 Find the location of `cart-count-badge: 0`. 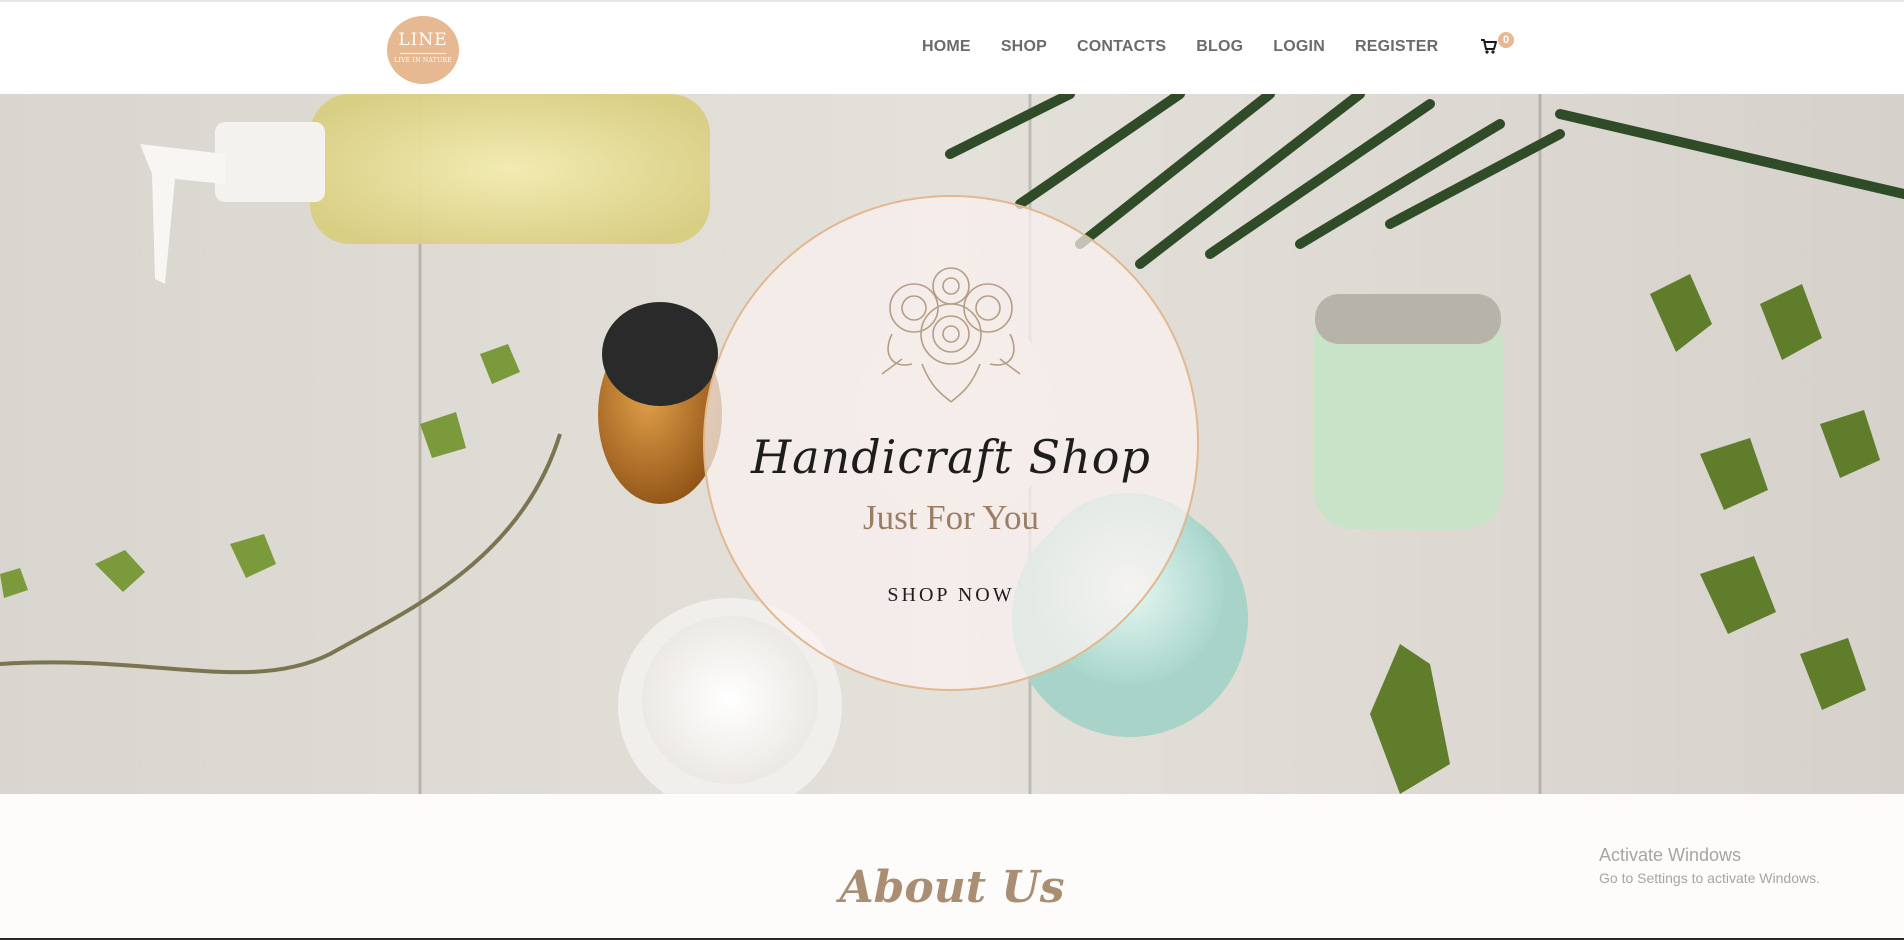

cart-count-badge: 0 is located at coordinates (1506, 40).